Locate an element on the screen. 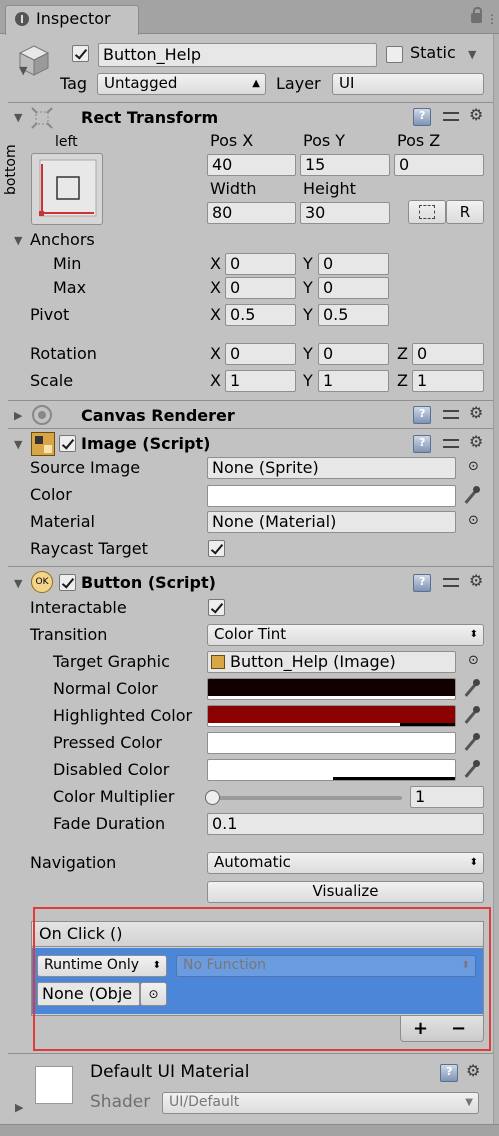 The height and width of the screenshot is (1136, 499). interactable-checkbox is located at coordinates (216, 607).